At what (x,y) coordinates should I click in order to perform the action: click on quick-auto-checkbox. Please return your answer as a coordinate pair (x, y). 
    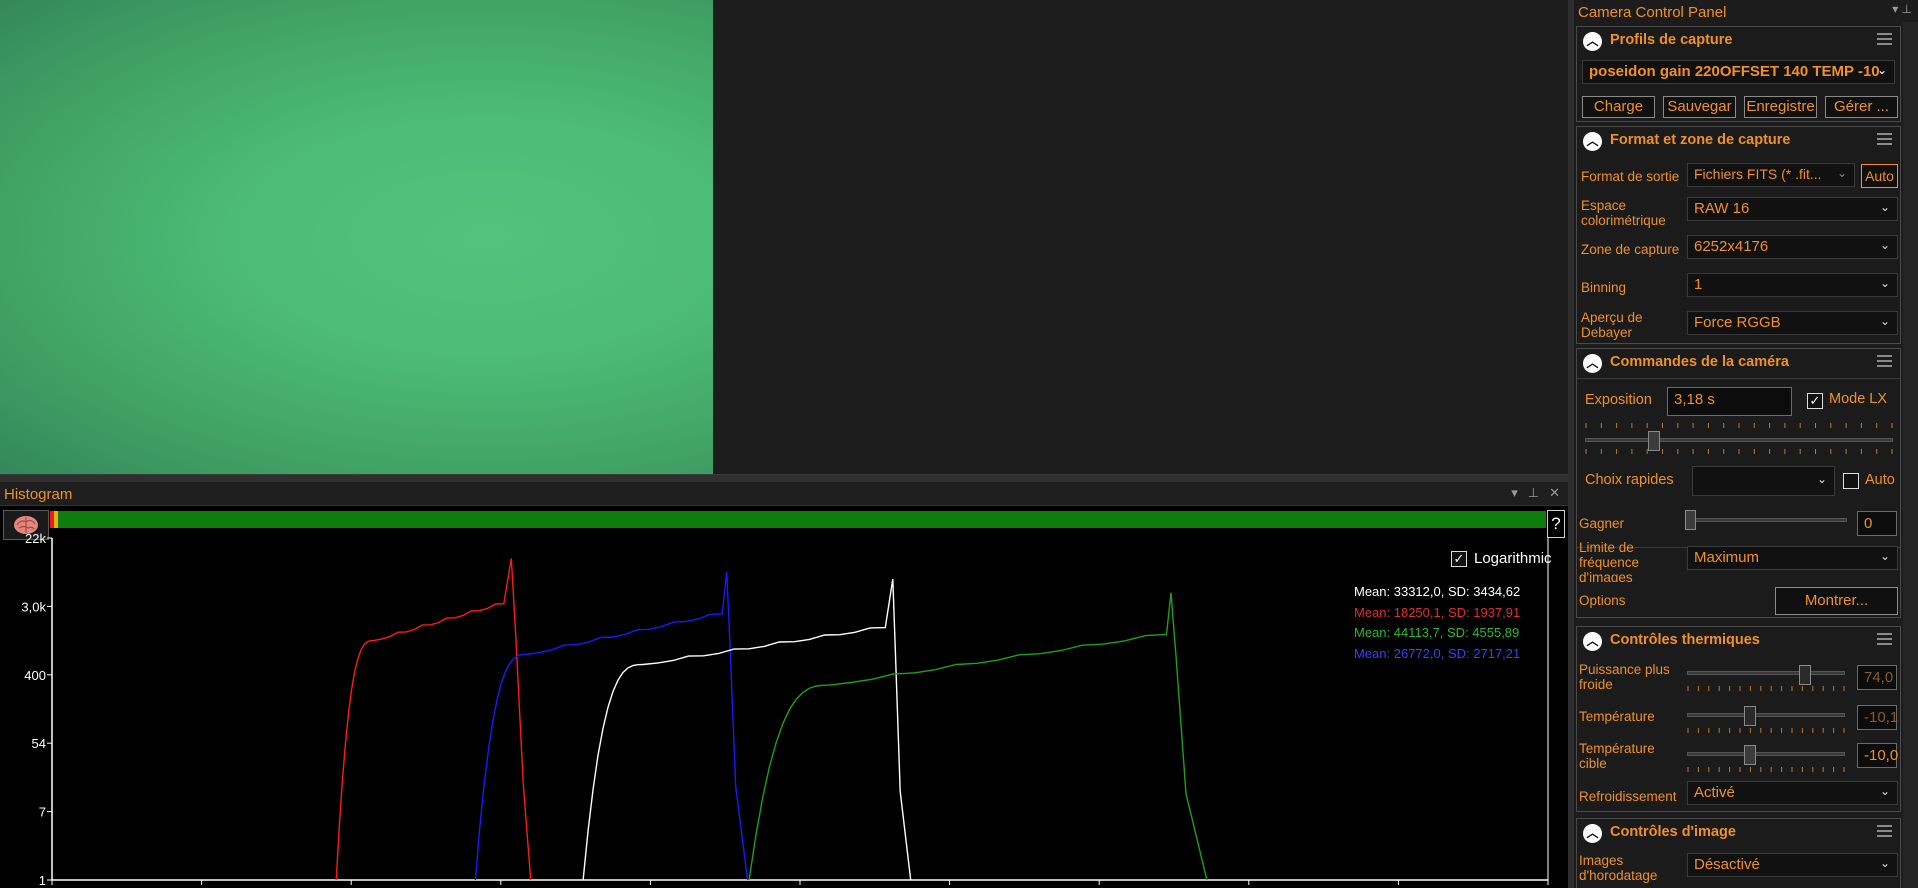
    Looking at the image, I should click on (1851, 481).